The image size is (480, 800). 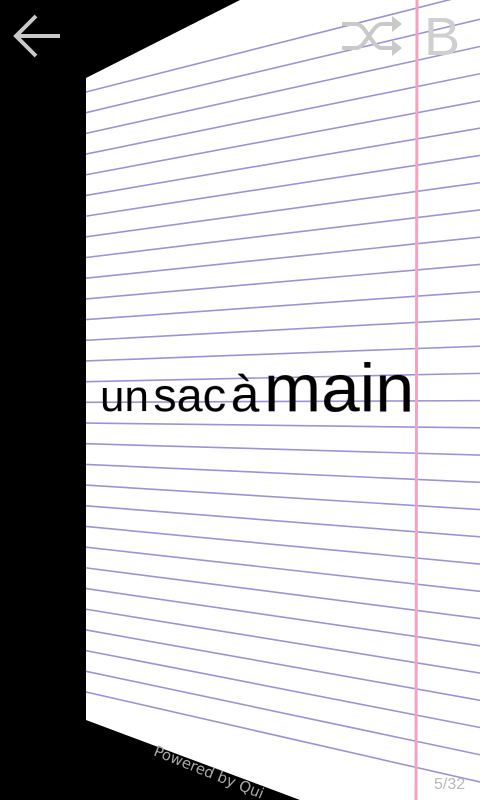 I want to click on term-word: main, so click(x=339, y=388).